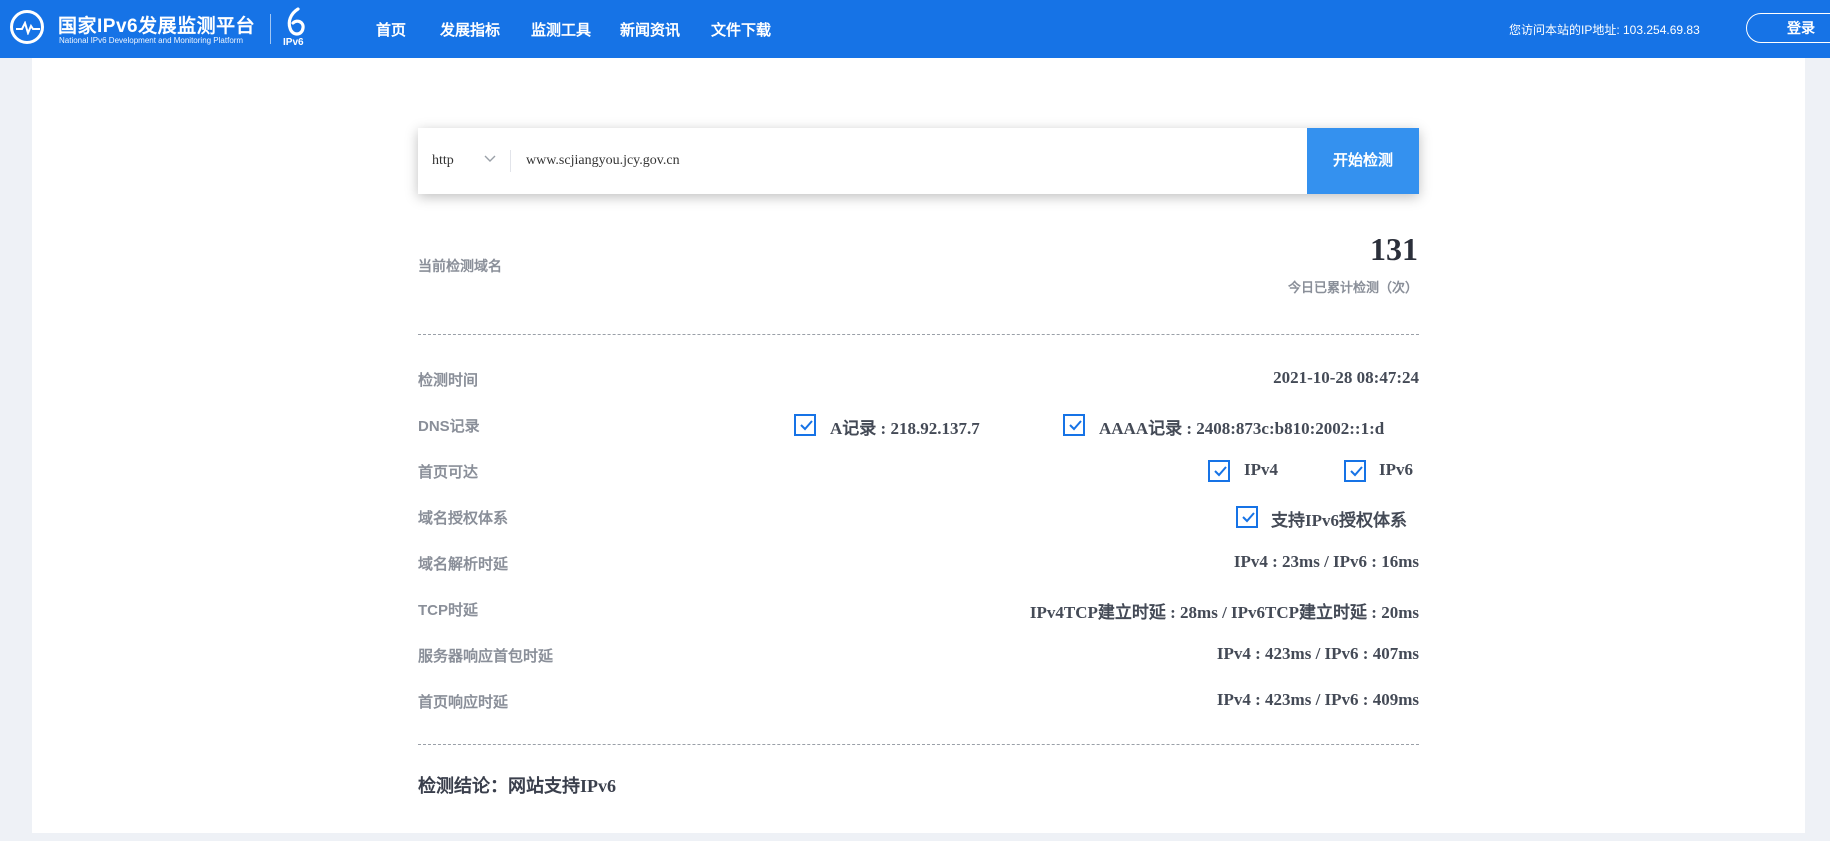 Image resolution: width=1830 pixels, height=841 pixels. Describe the element at coordinates (1394, 249) in the screenshot. I see `today-count-value: 131` at that location.